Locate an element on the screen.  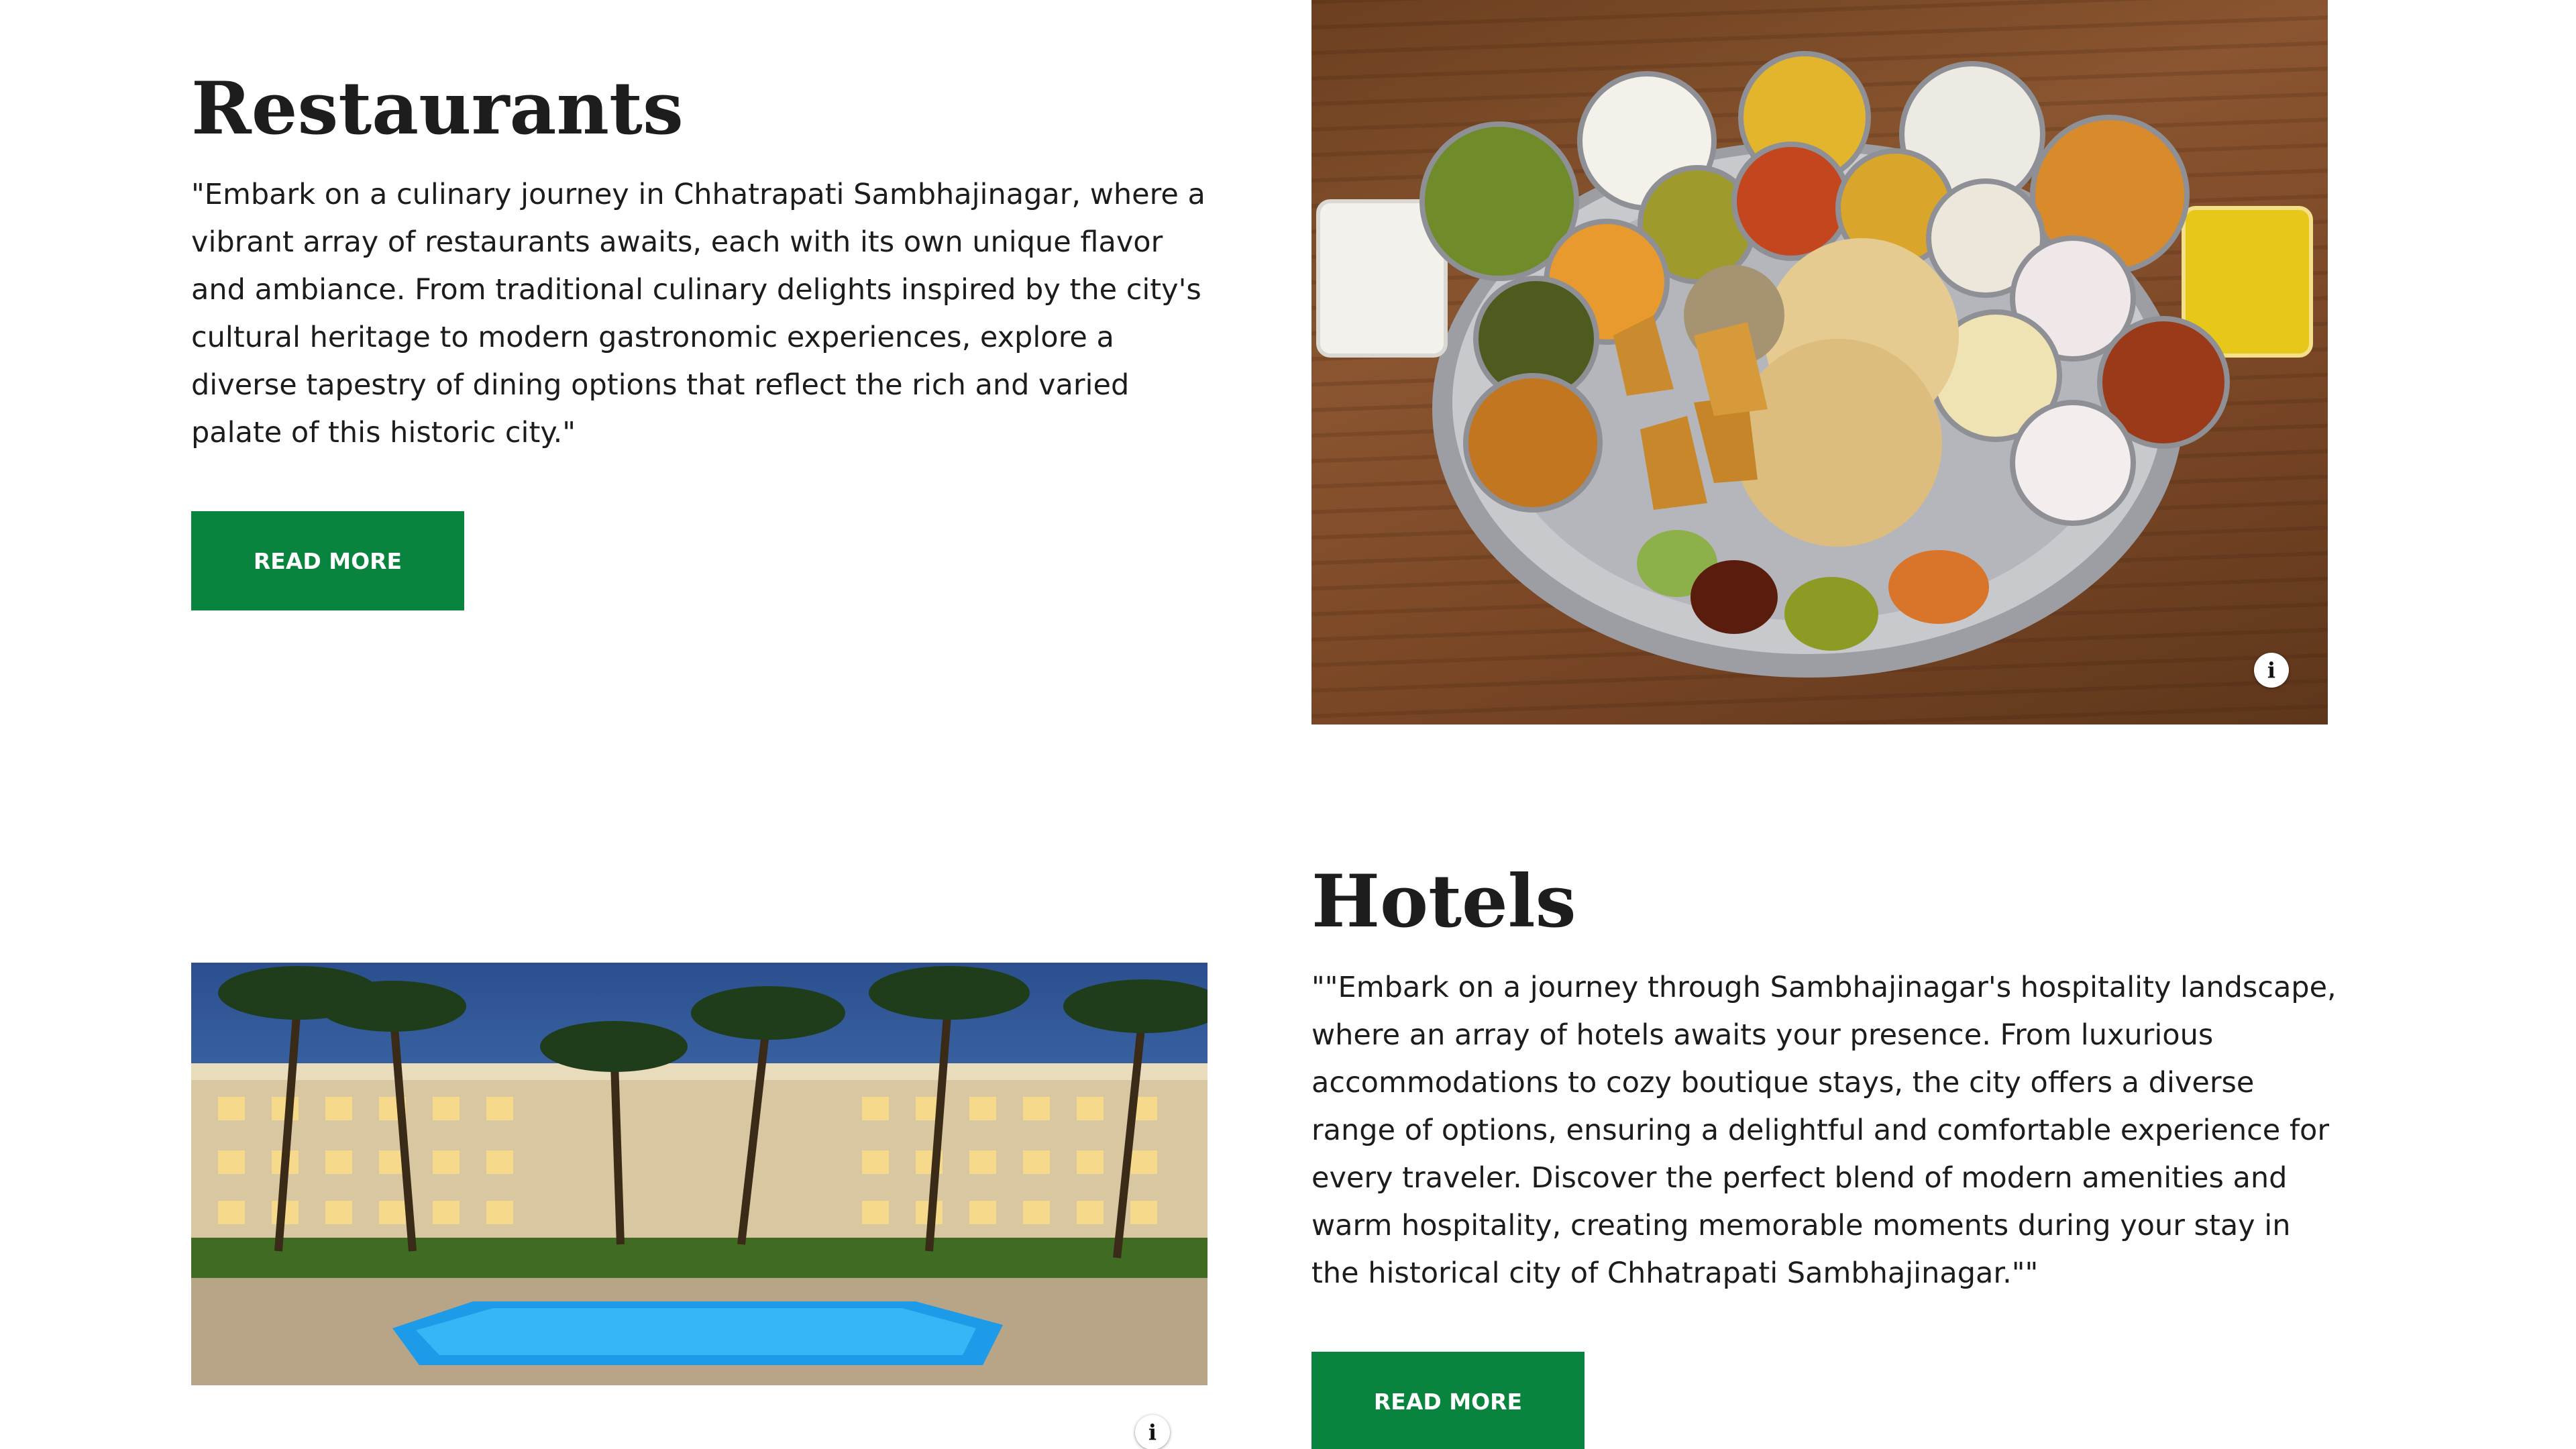
hotels-read-more-button: READ MORE is located at coordinates (1448, 1400).